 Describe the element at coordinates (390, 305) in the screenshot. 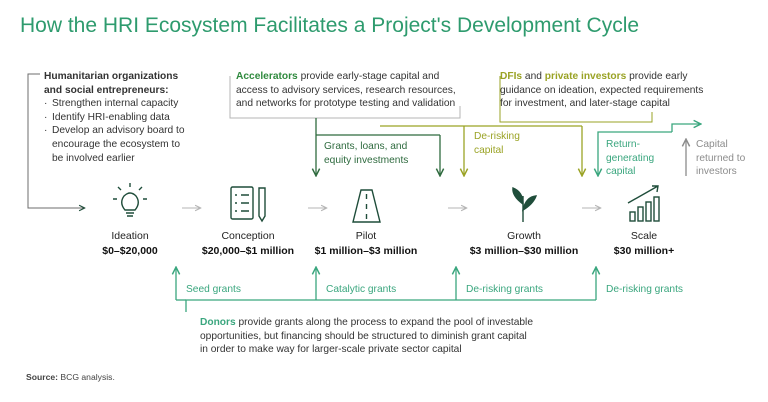

I see `donor-connector` at that location.